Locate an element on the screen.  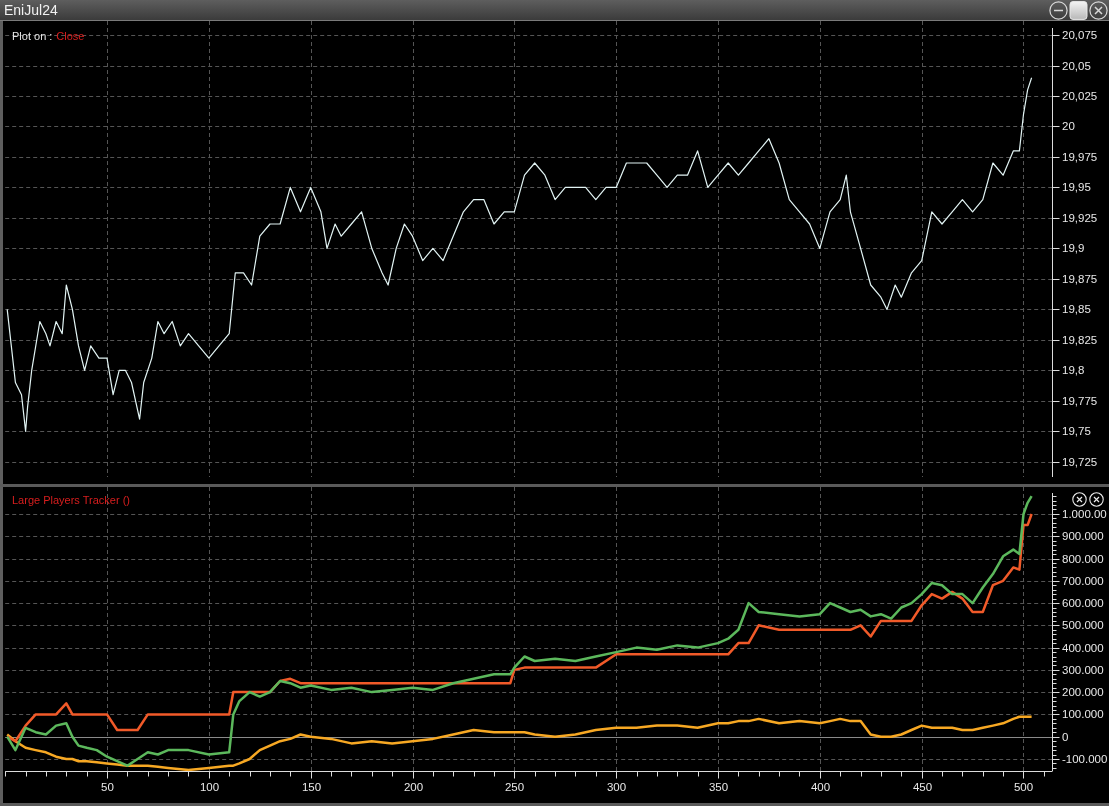
x-axis-label: 300 is located at coordinates (616, 787).